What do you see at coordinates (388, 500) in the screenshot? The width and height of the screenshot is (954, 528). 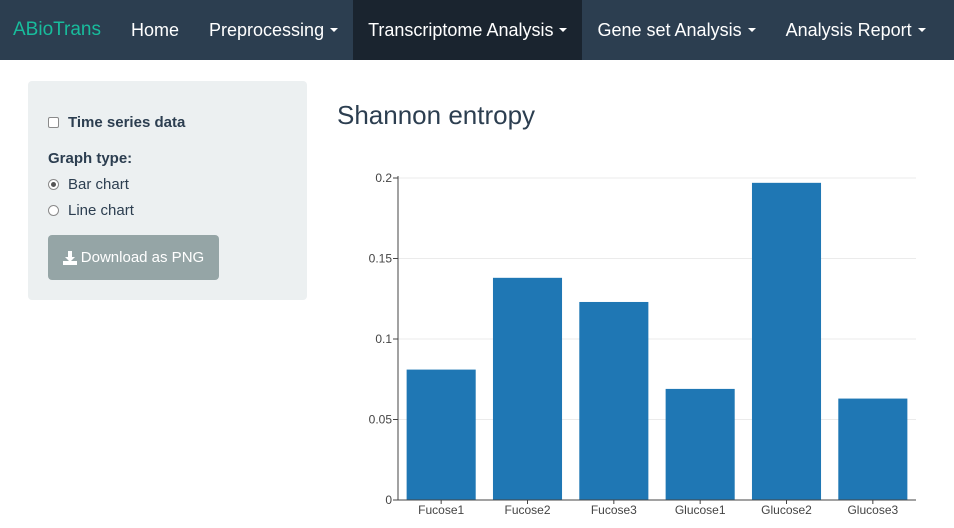 I see `y-tick-label: 0` at bounding box center [388, 500].